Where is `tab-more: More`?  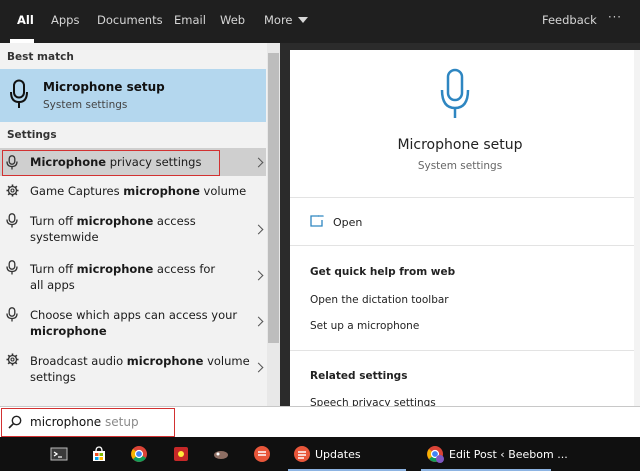 tab-more: More is located at coordinates (286, 20).